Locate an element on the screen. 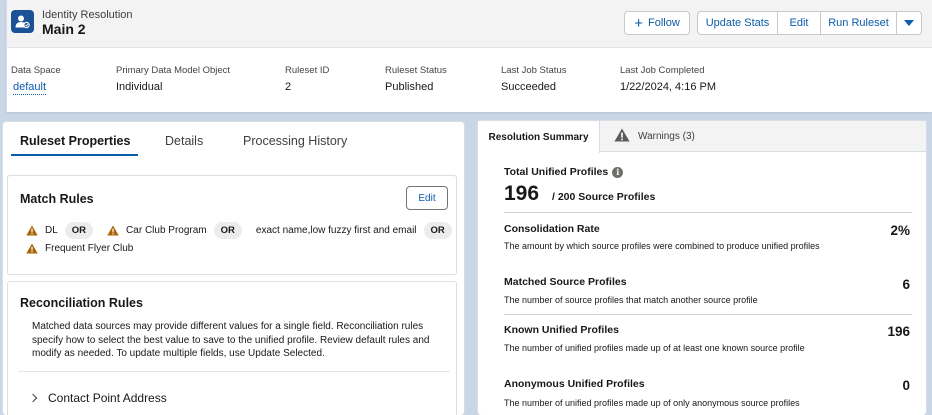 The height and width of the screenshot is (415, 932). match-rules-row-2: Frequent Flyer Club is located at coordinates (83, 248).